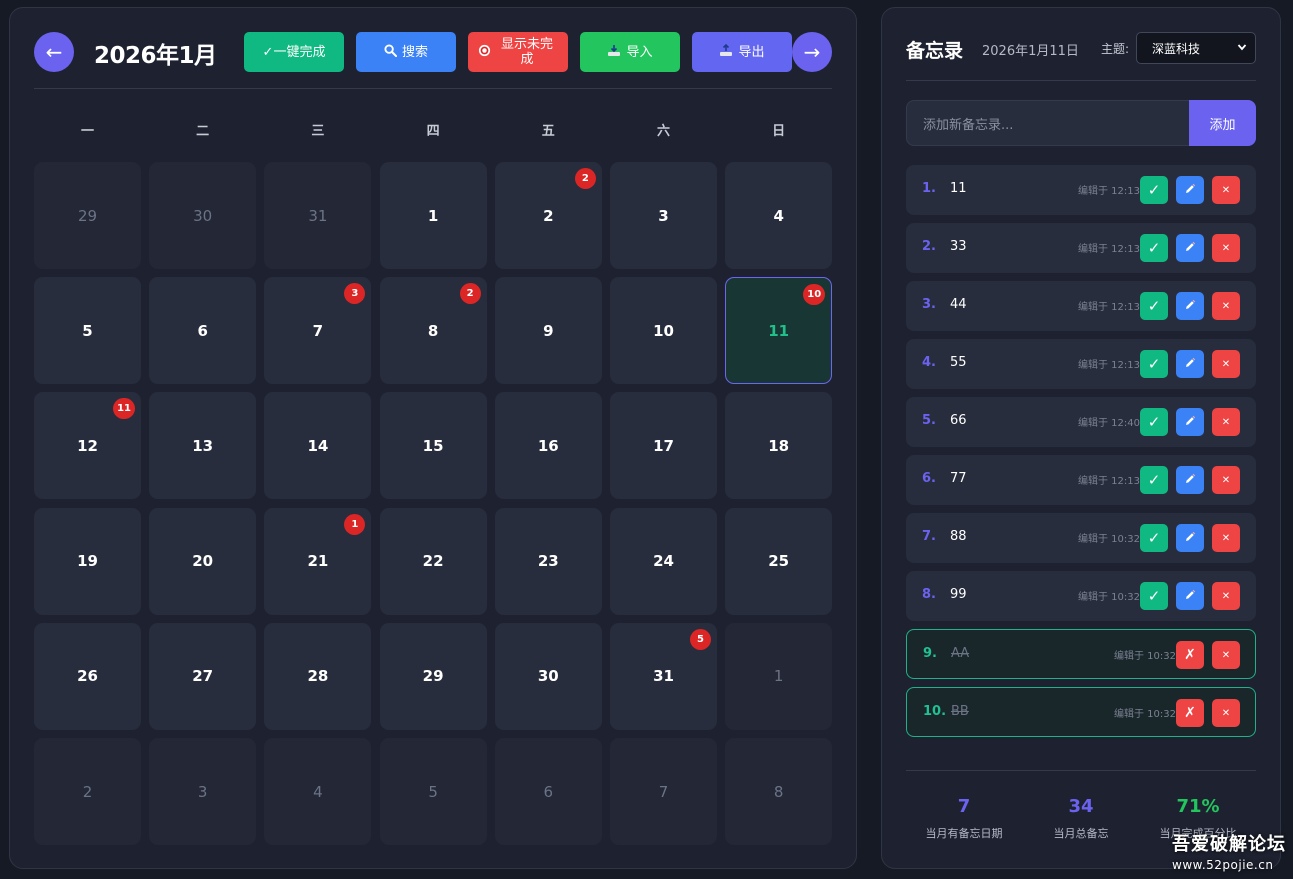 The image size is (1293, 879). Describe the element at coordinates (318, 676) in the screenshot. I see `calendar-day: 28` at that location.